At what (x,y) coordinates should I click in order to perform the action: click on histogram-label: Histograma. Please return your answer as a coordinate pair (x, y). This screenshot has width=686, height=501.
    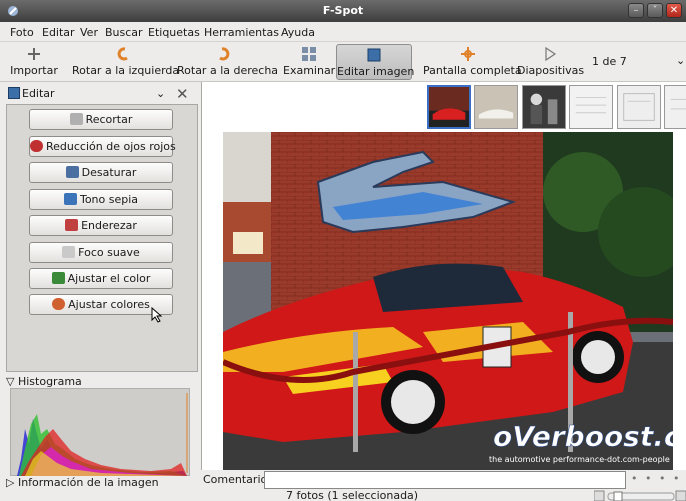
    Looking at the image, I should click on (49, 381).